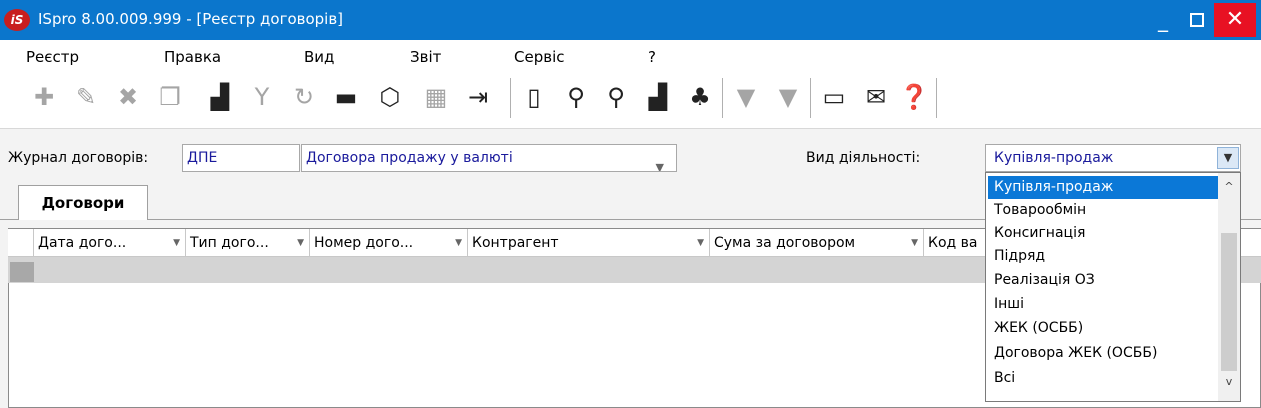  I want to click on user-card-icon: ▟, so click(220, 97).